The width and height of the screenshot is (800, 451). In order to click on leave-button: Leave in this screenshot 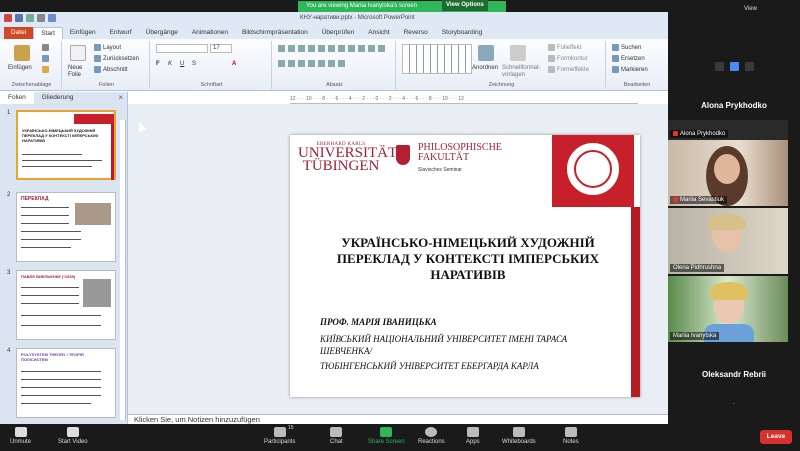, I will do `click(776, 437)`.